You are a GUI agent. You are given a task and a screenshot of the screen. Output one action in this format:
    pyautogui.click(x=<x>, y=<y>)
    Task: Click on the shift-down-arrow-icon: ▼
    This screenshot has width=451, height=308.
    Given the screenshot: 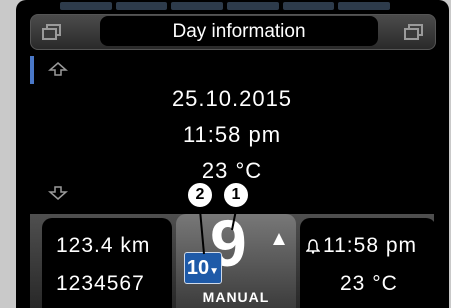 What is the action you would take?
    pyautogui.click(x=214, y=271)
    